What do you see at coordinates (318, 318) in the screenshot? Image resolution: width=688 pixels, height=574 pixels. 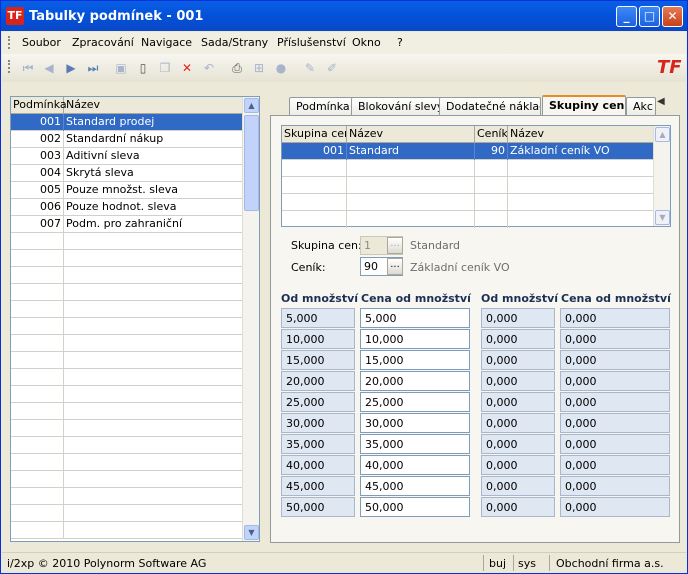 I see `from-qty-cell: 5,000` at bounding box center [318, 318].